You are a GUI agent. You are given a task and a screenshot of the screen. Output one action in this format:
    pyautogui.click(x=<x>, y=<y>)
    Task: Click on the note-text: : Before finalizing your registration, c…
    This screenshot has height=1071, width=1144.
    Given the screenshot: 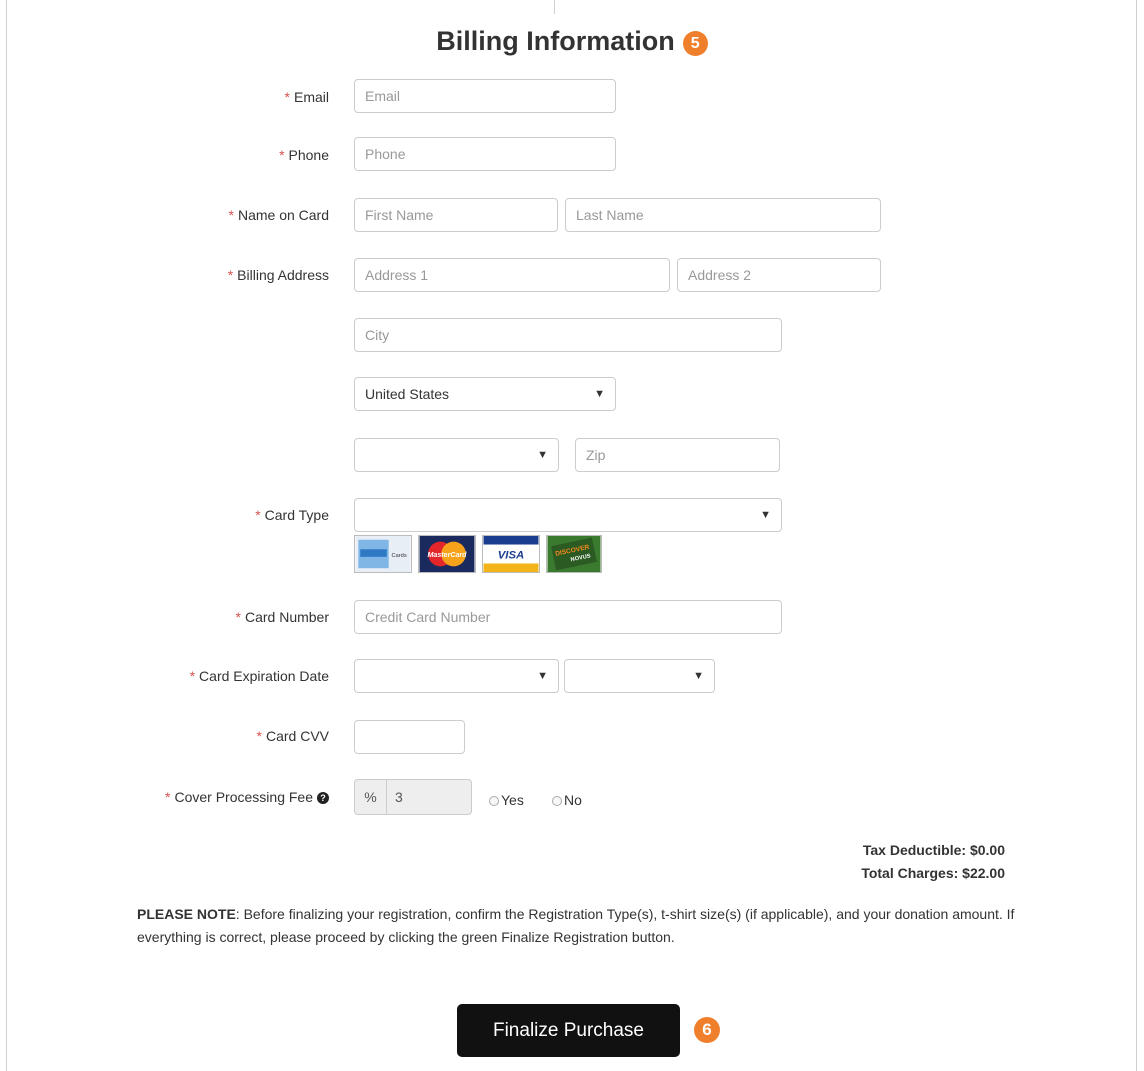 What is the action you would take?
    pyautogui.click(x=576, y=925)
    